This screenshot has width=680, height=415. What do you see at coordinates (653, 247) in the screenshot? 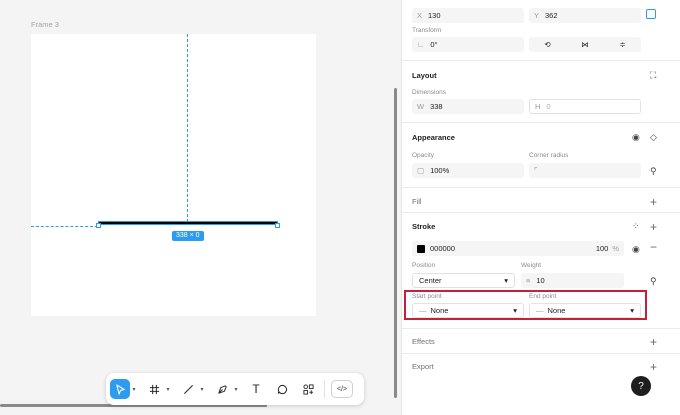
I see `remove-stroke-icon: −` at bounding box center [653, 247].